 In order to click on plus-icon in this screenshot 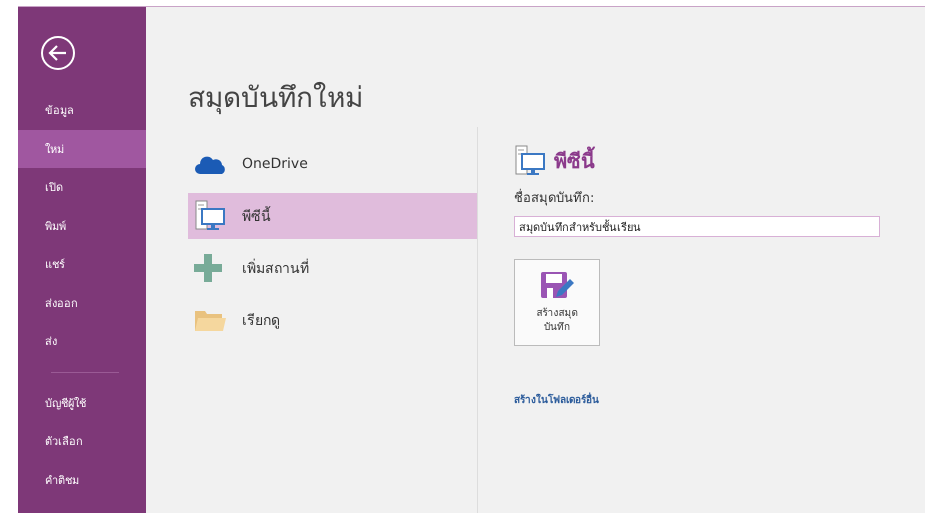, I will do `click(208, 268)`.